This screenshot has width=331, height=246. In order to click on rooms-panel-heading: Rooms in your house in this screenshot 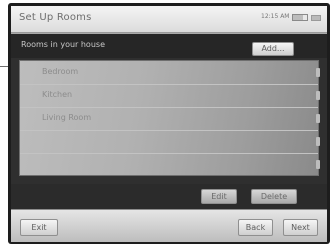, I will do `click(63, 44)`.